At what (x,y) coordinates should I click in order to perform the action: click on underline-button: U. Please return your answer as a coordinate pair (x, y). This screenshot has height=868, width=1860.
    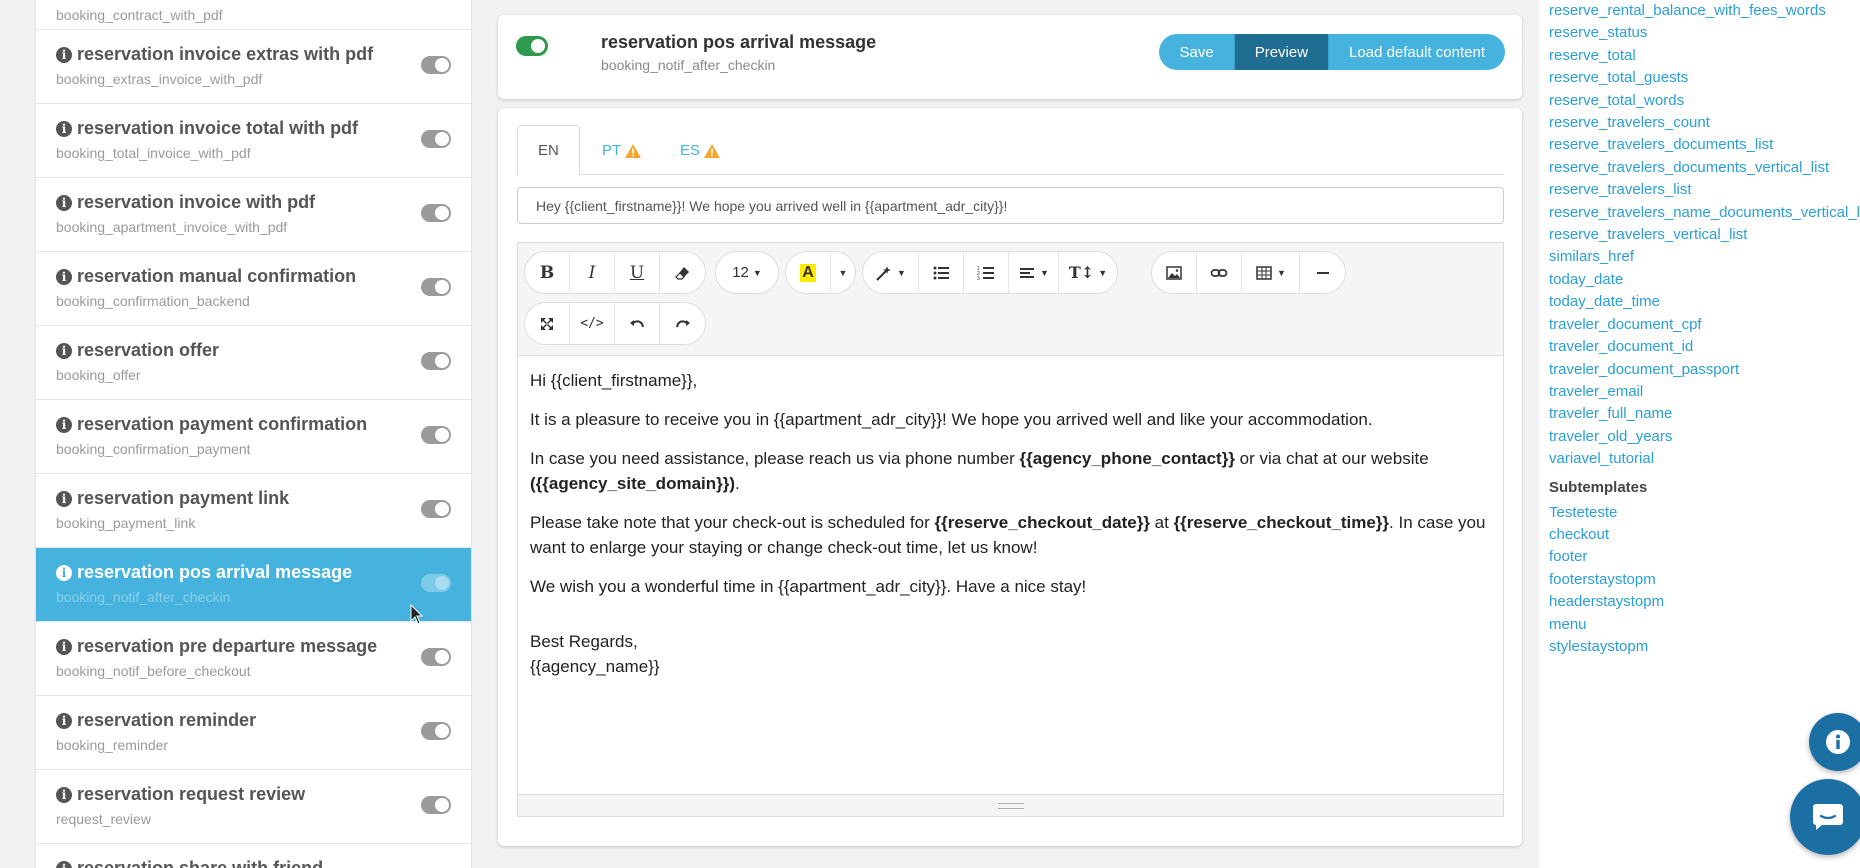
    Looking at the image, I should click on (637, 272).